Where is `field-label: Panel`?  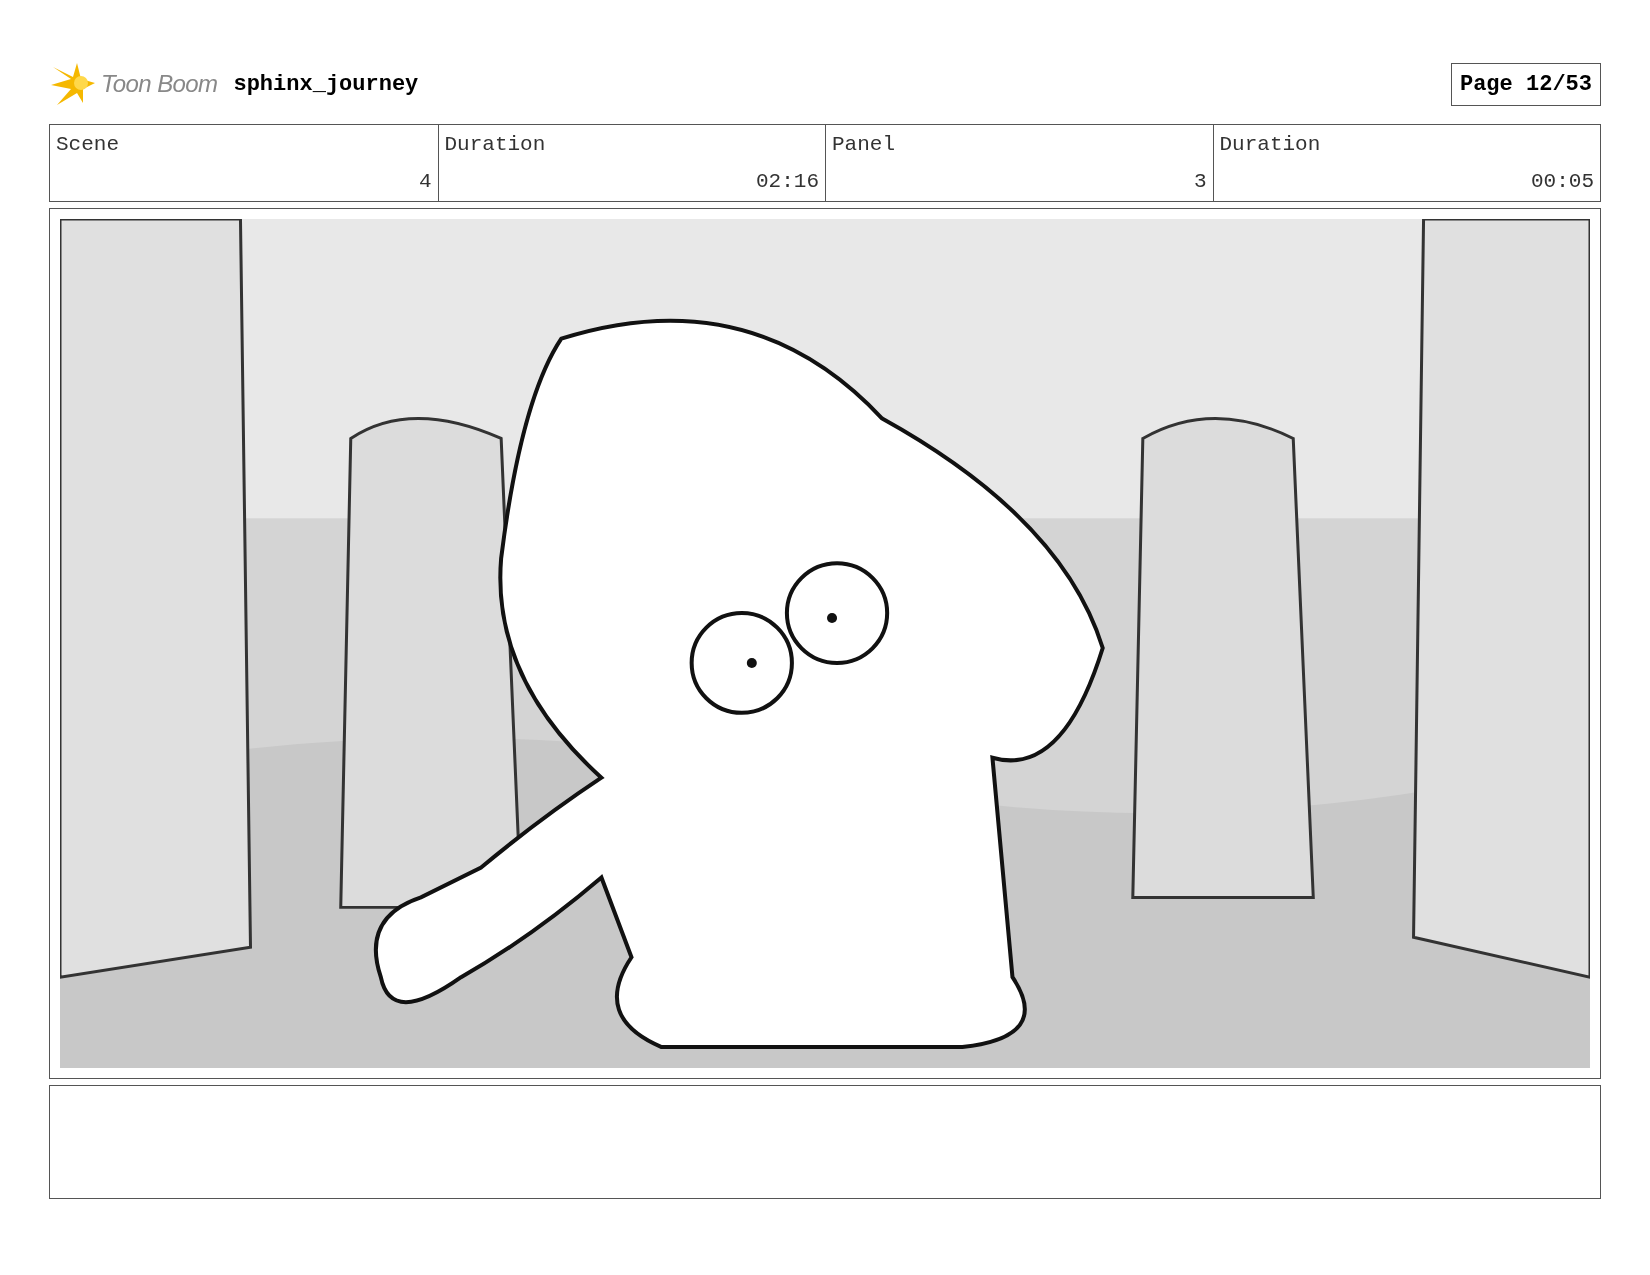 field-label: Panel is located at coordinates (863, 145).